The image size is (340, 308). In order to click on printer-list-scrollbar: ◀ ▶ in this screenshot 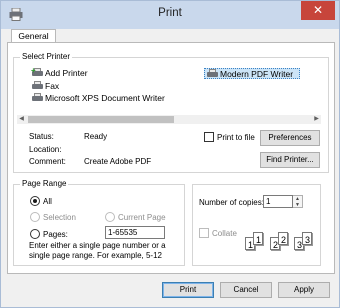, I will do `click(169, 119)`.